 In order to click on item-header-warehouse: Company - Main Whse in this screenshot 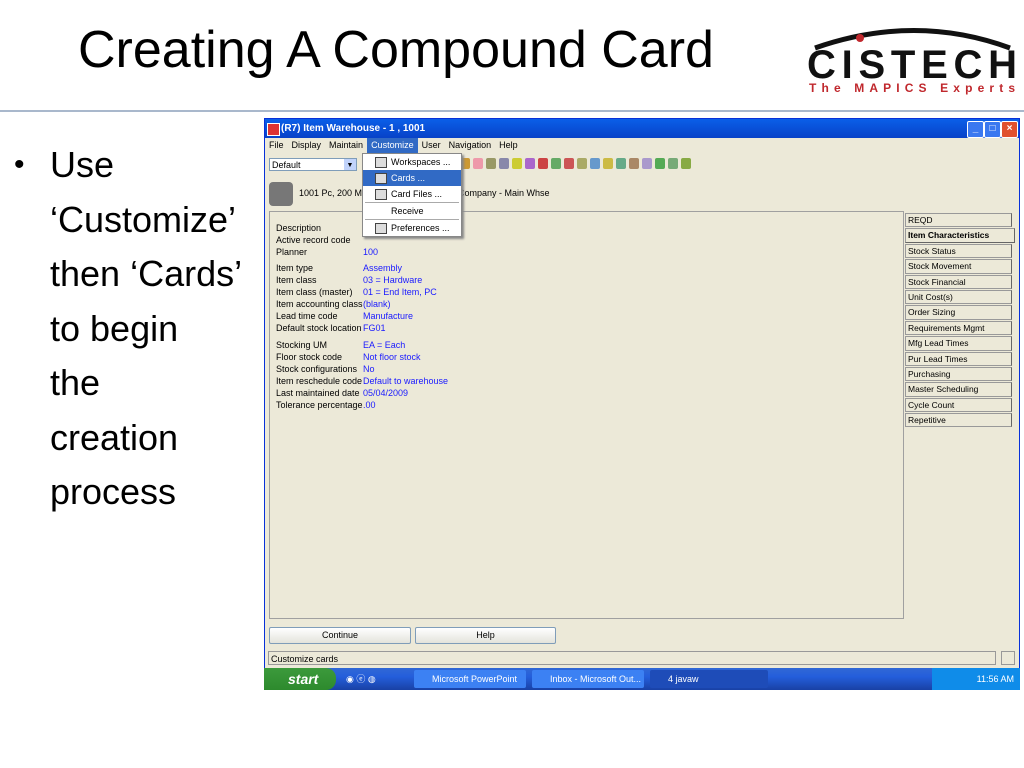, I will do `click(504, 193)`.